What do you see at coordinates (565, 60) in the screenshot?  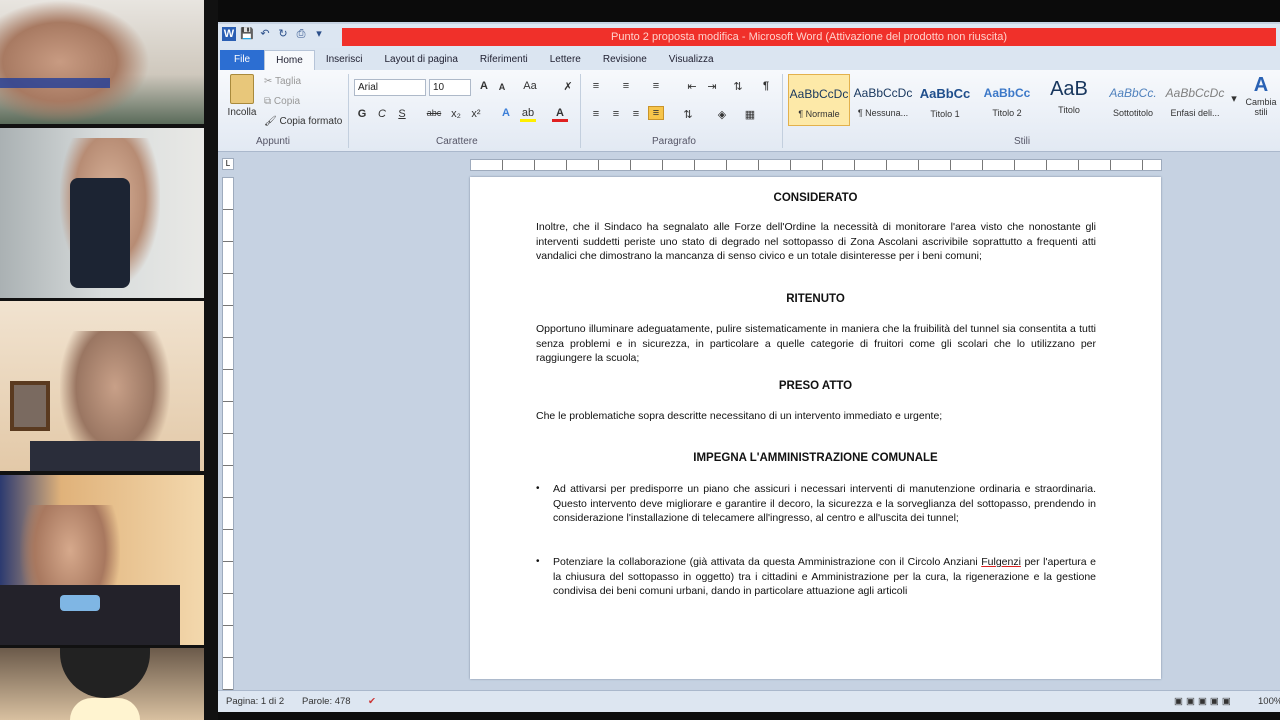 I see `tab-mailings: Lettere` at bounding box center [565, 60].